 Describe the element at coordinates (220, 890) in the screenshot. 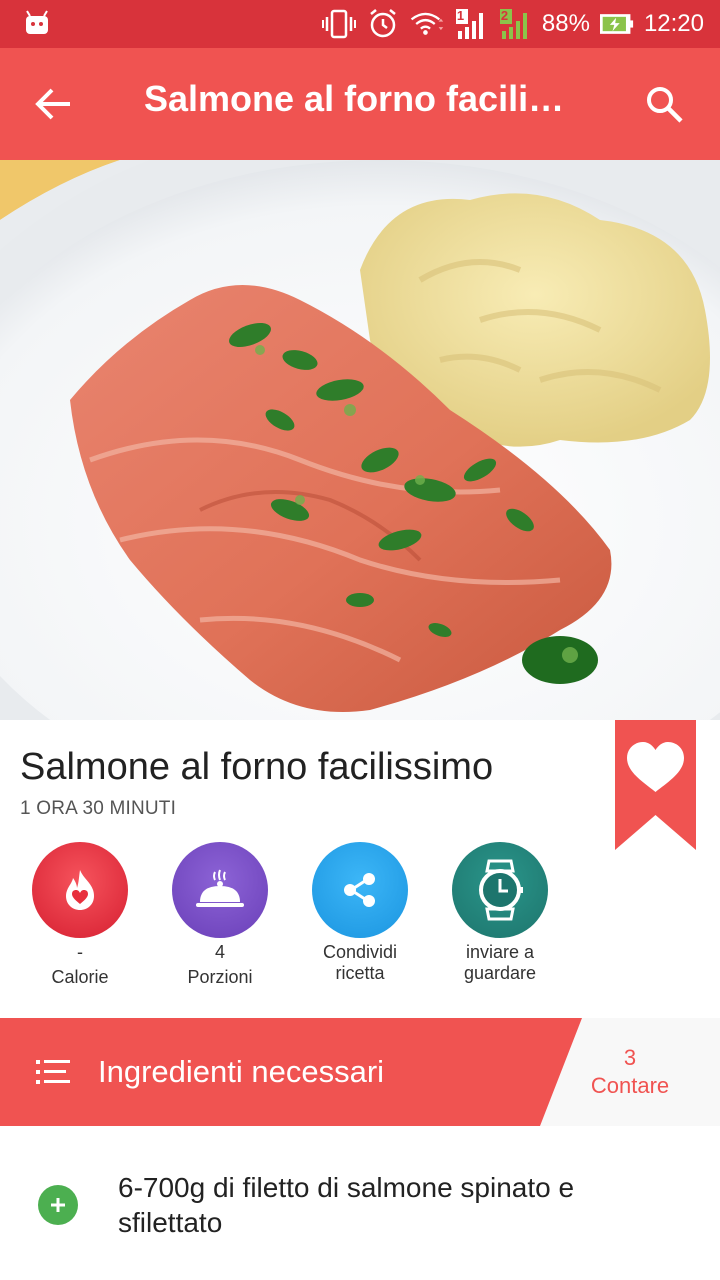

I see `serving-dish-icon` at that location.